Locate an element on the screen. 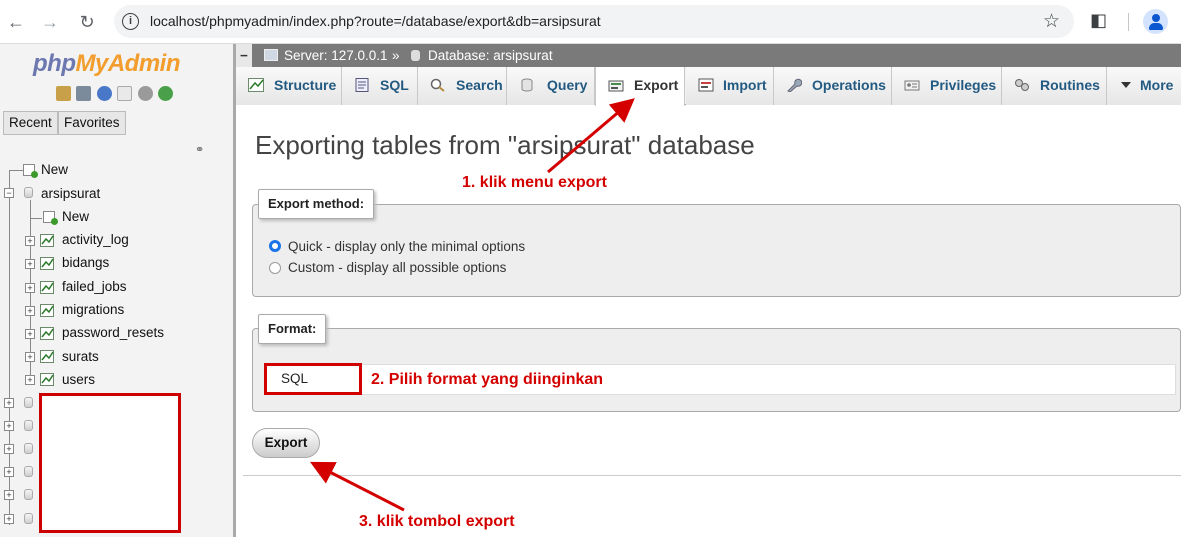  tab-privileges: Privileges is located at coordinates (947, 86).